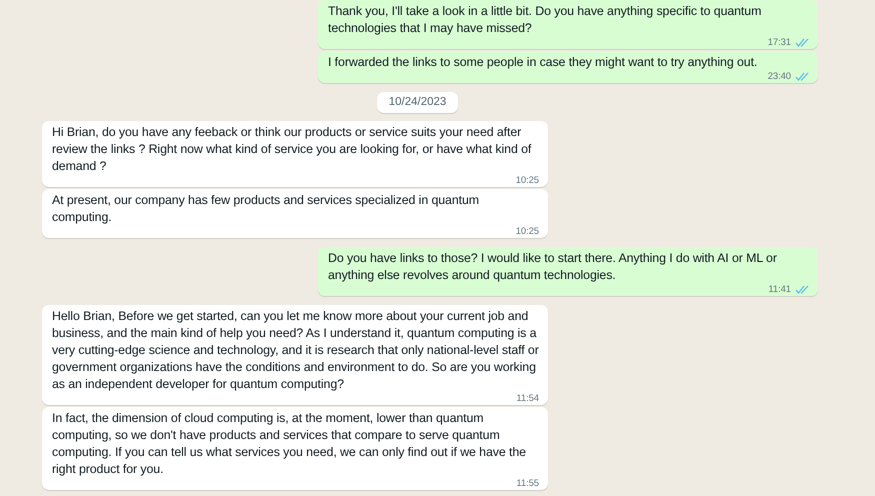 The height and width of the screenshot is (496, 875). Describe the element at coordinates (527, 483) in the screenshot. I see `message-time: 11:55` at that location.